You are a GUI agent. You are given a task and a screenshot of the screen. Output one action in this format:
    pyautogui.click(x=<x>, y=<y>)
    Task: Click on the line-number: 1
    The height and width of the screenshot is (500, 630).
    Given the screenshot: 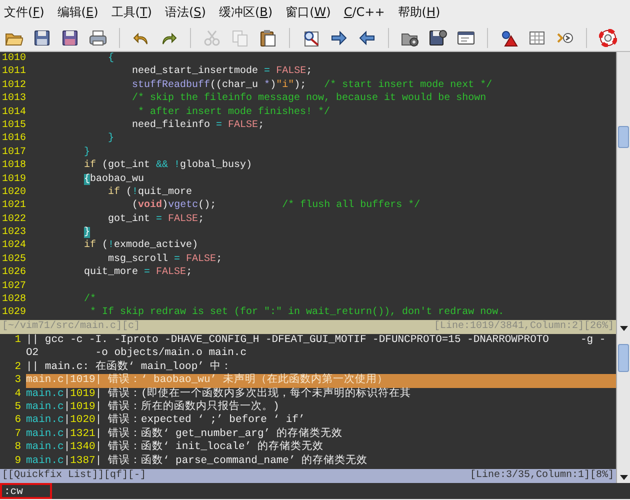 What is the action you would take?
    pyautogui.click(x=18, y=341)
    